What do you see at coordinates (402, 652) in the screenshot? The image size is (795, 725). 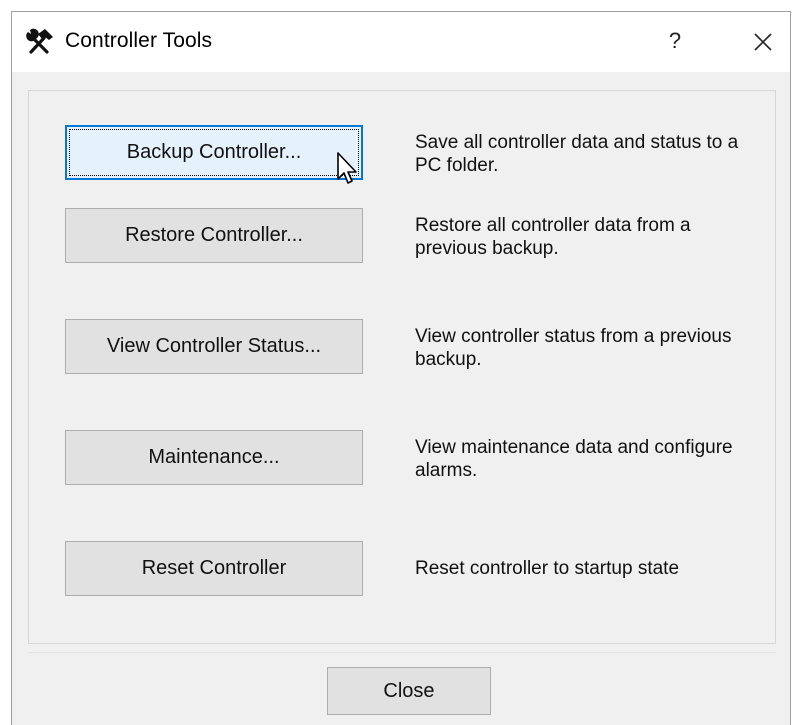 I see `footer-divider` at bounding box center [402, 652].